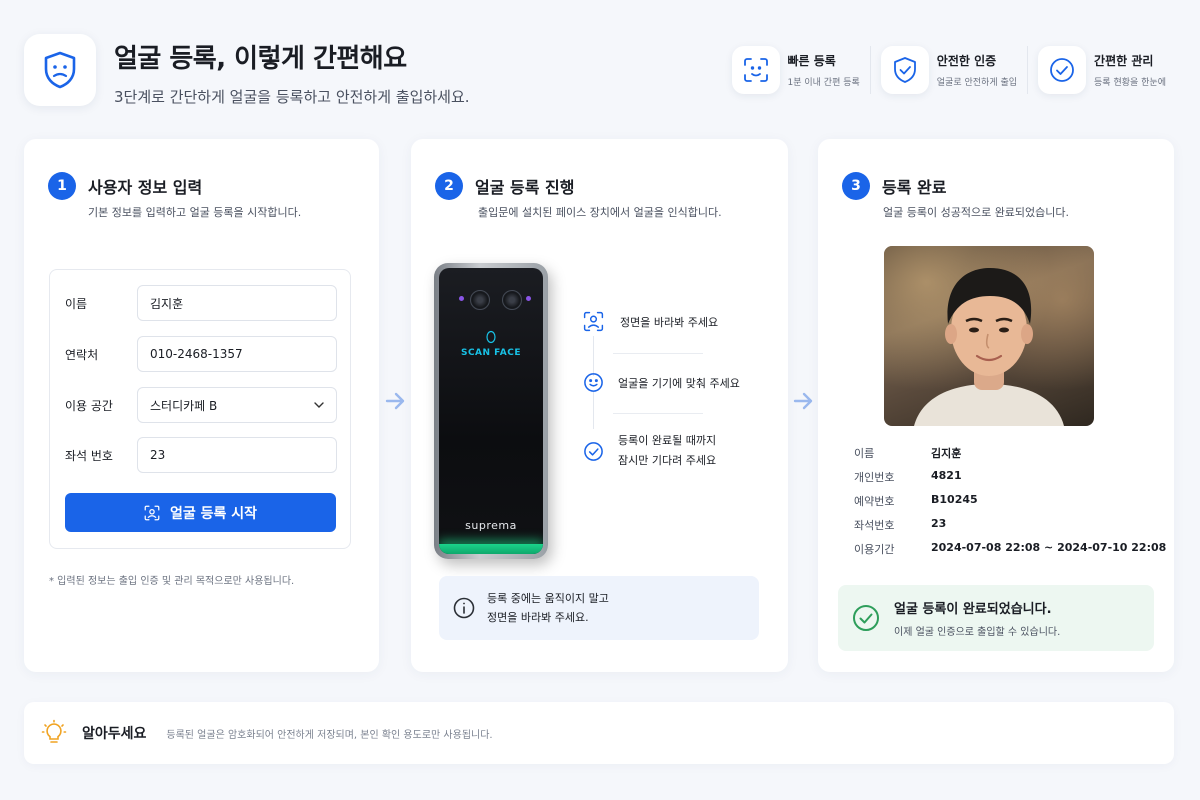  Describe the element at coordinates (237, 303) in the screenshot. I see `name-input: 김지훈` at that location.